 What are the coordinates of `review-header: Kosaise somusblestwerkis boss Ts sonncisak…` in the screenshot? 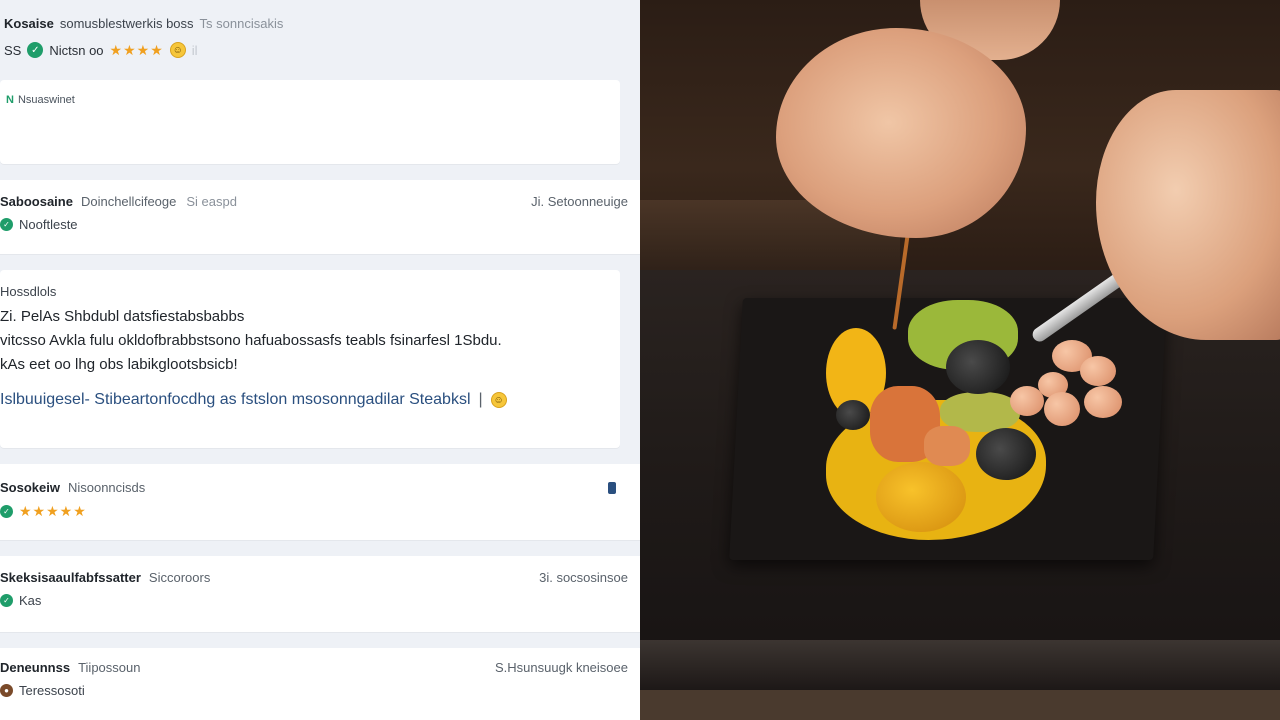 It's located at (320, 44).